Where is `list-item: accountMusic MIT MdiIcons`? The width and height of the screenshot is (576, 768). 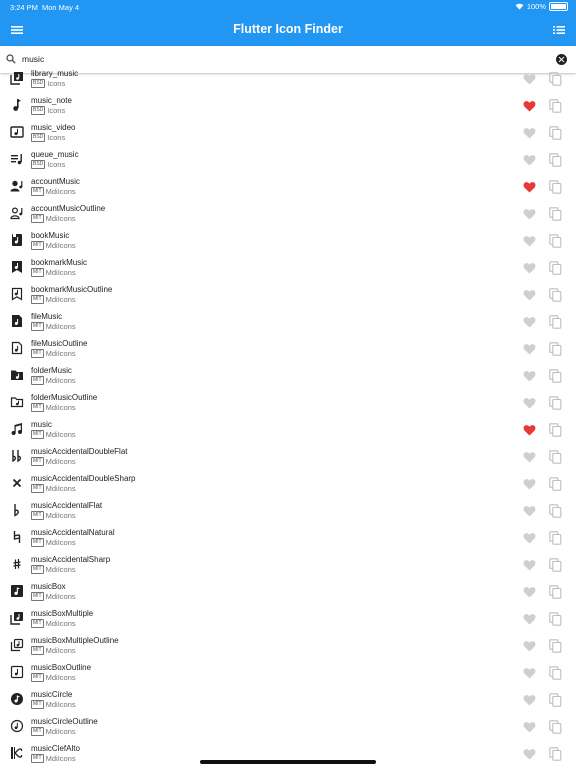
list-item: accountMusic MIT MdiIcons is located at coordinates (288, 185).